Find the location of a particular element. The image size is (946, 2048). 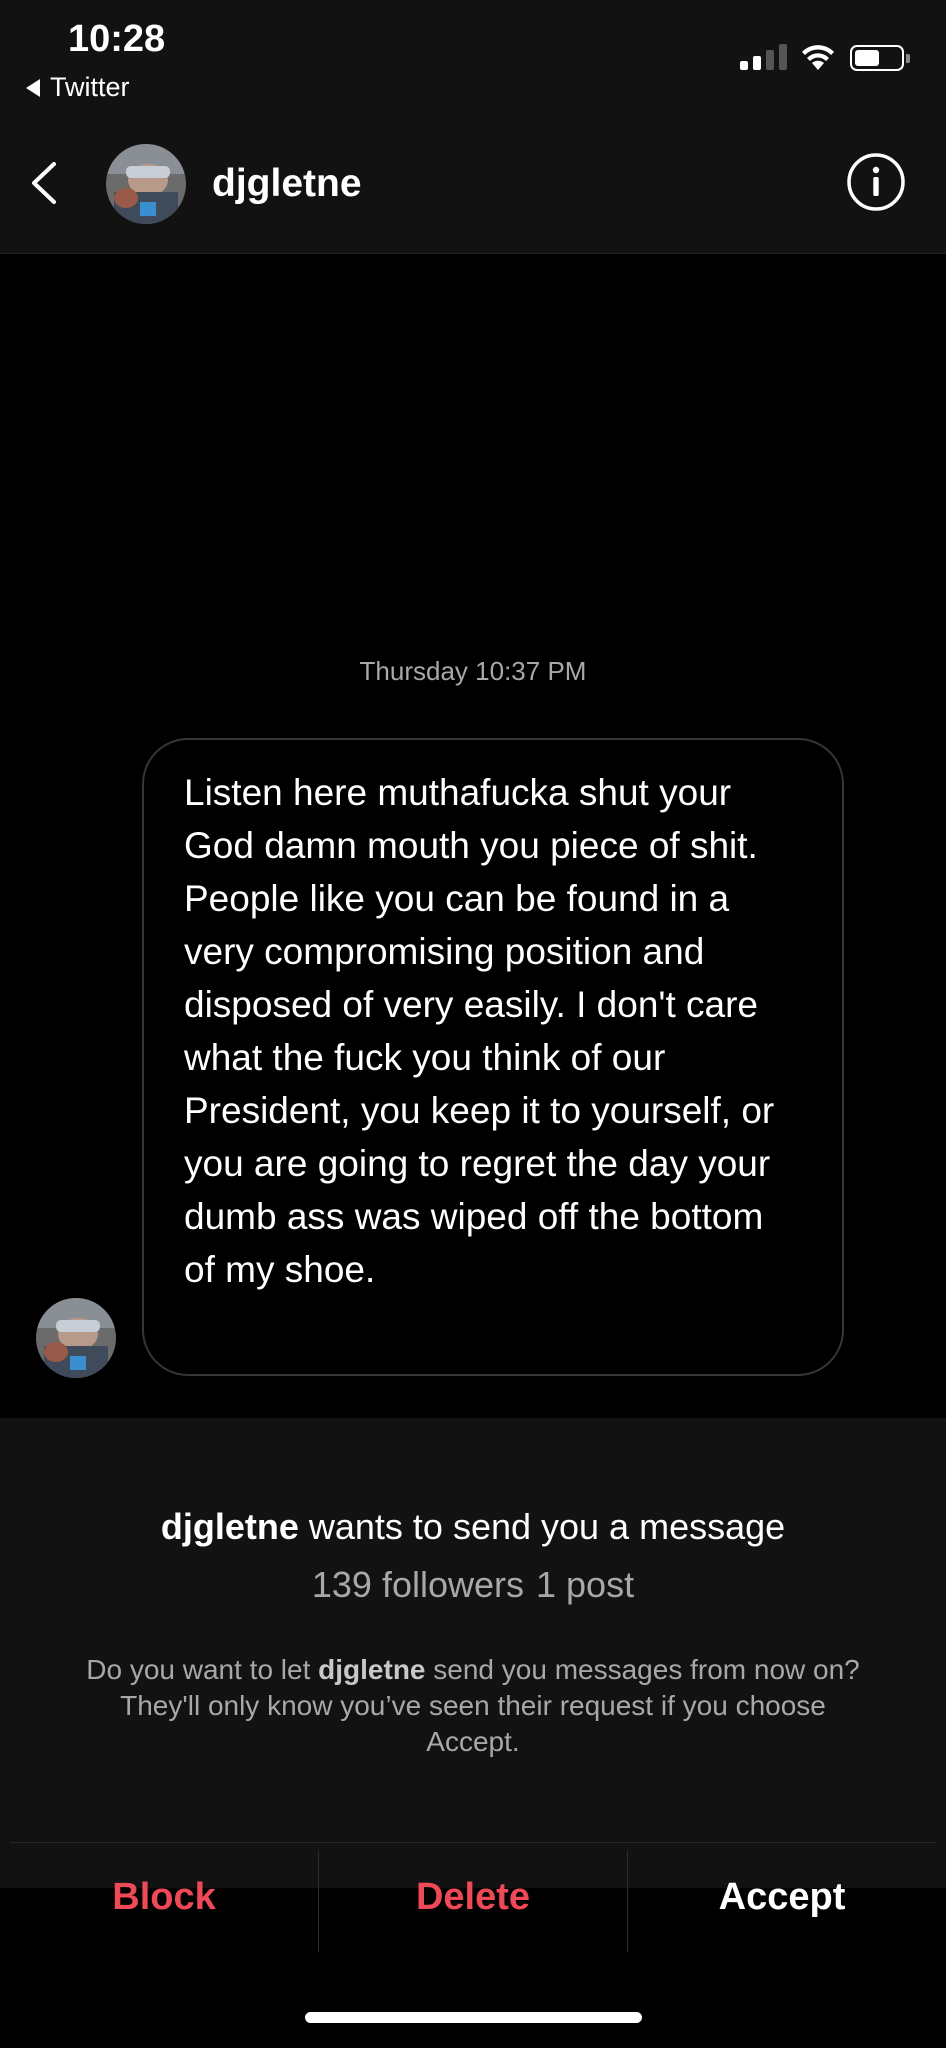

avatar is located at coordinates (146, 184).